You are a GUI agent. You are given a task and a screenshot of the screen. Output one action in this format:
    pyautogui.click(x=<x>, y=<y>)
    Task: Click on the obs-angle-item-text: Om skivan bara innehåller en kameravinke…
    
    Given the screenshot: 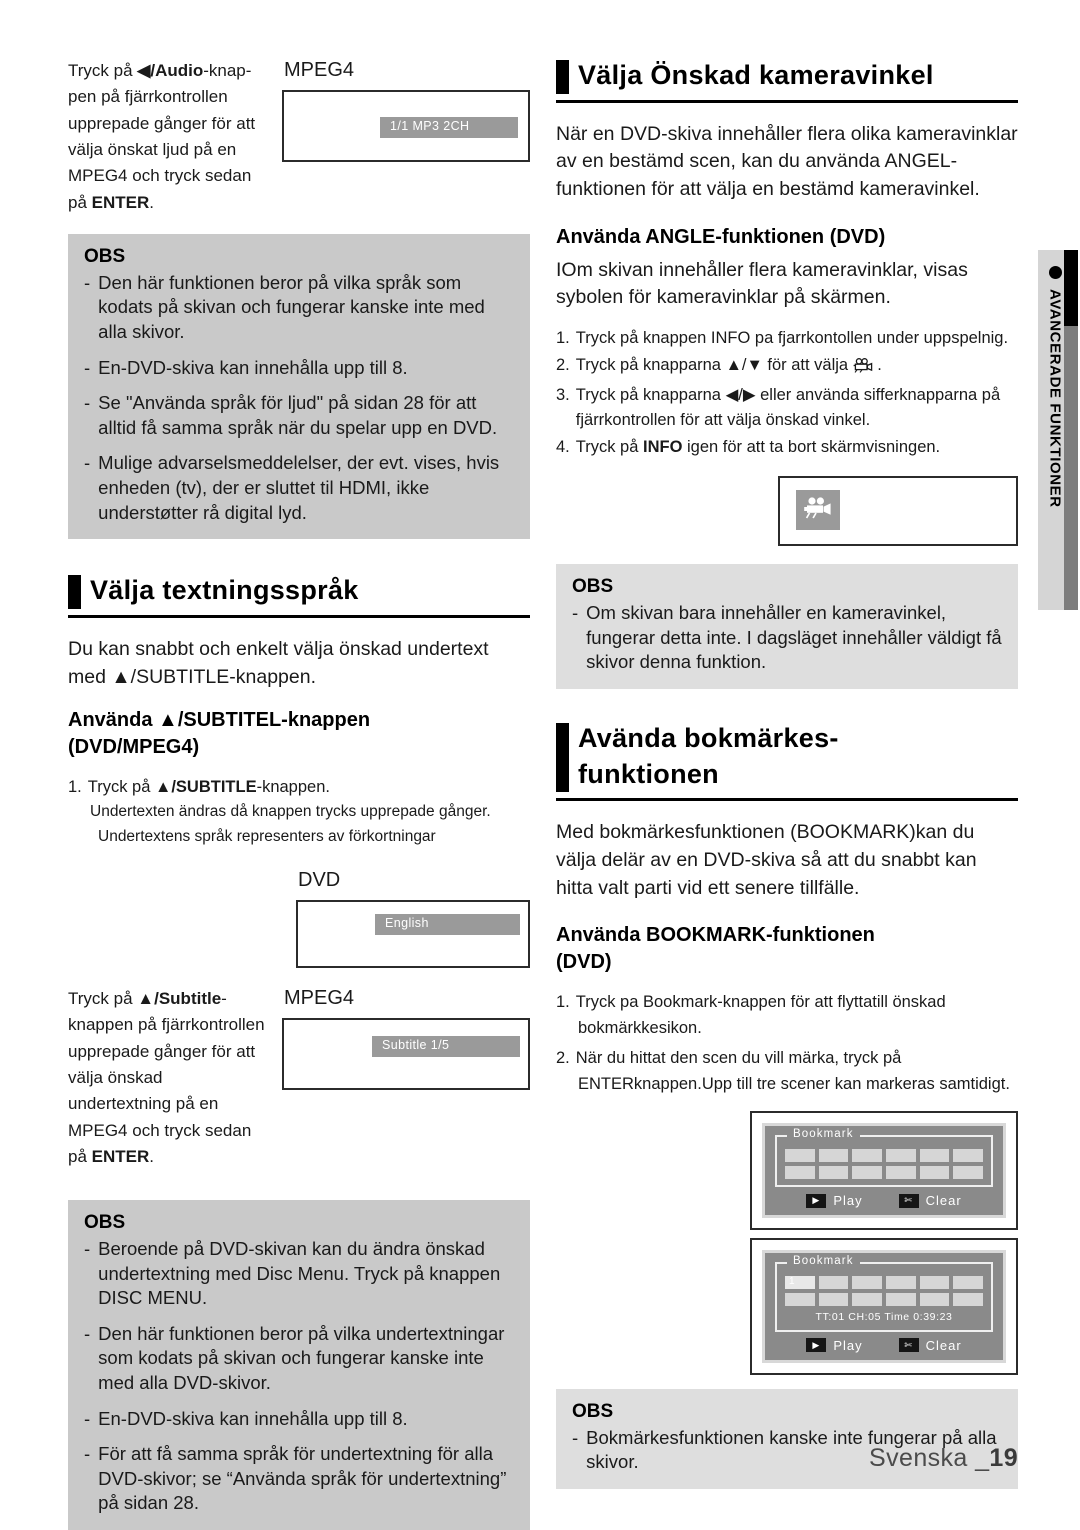 What is the action you would take?
    pyautogui.click(x=794, y=637)
    